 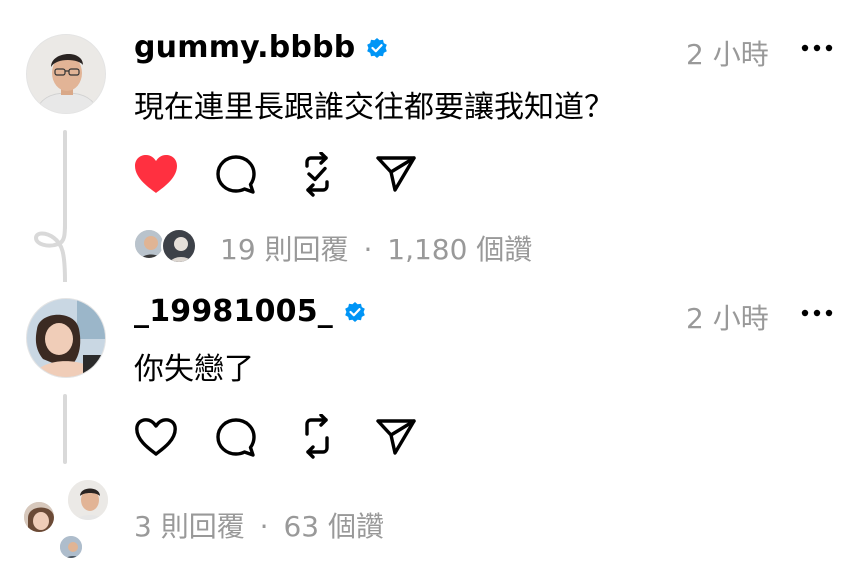 I want to click on like-count: 63 個讚, so click(x=333, y=526).